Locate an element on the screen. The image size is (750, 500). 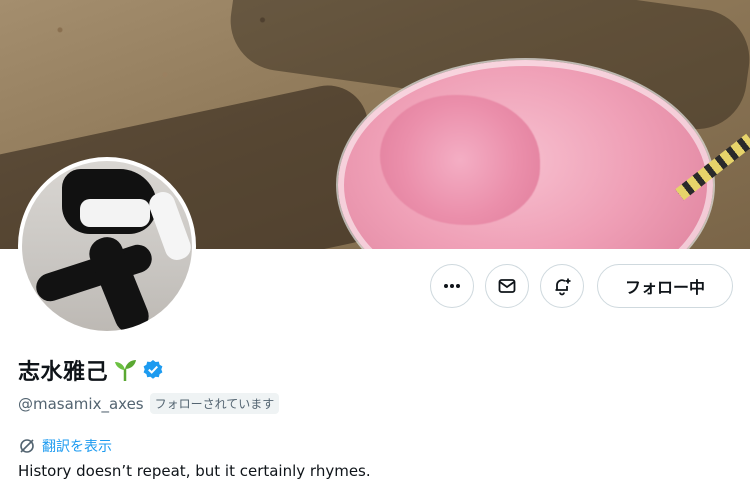
translate-bio-link: 翻訳を表示 is located at coordinates (65, 446).